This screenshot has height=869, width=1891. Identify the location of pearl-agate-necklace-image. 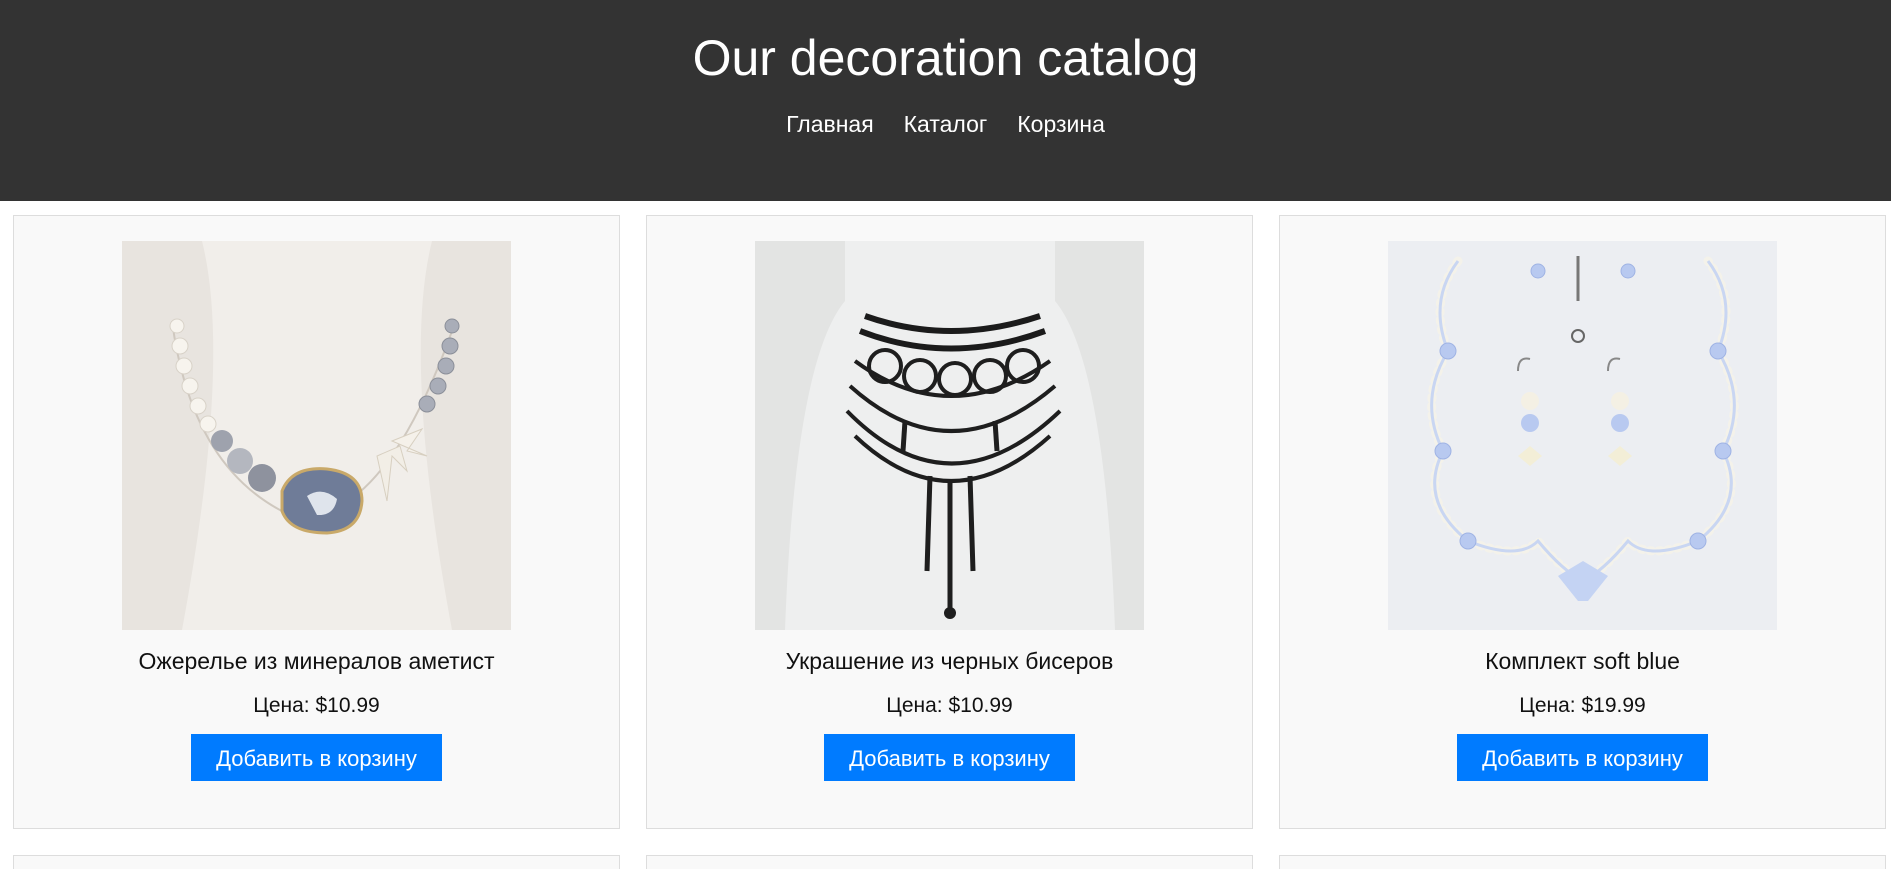
(316, 435).